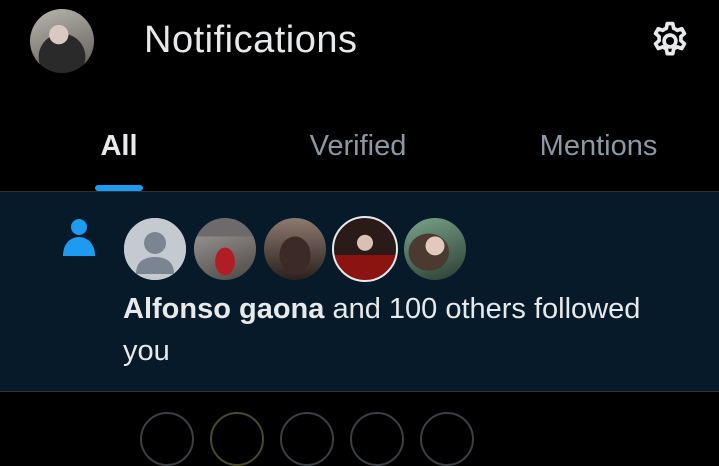 This screenshot has height=466, width=719. What do you see at coordinates (79, 237) in the screenshot?
I see `person-icon` at bounding box center [79, 237].